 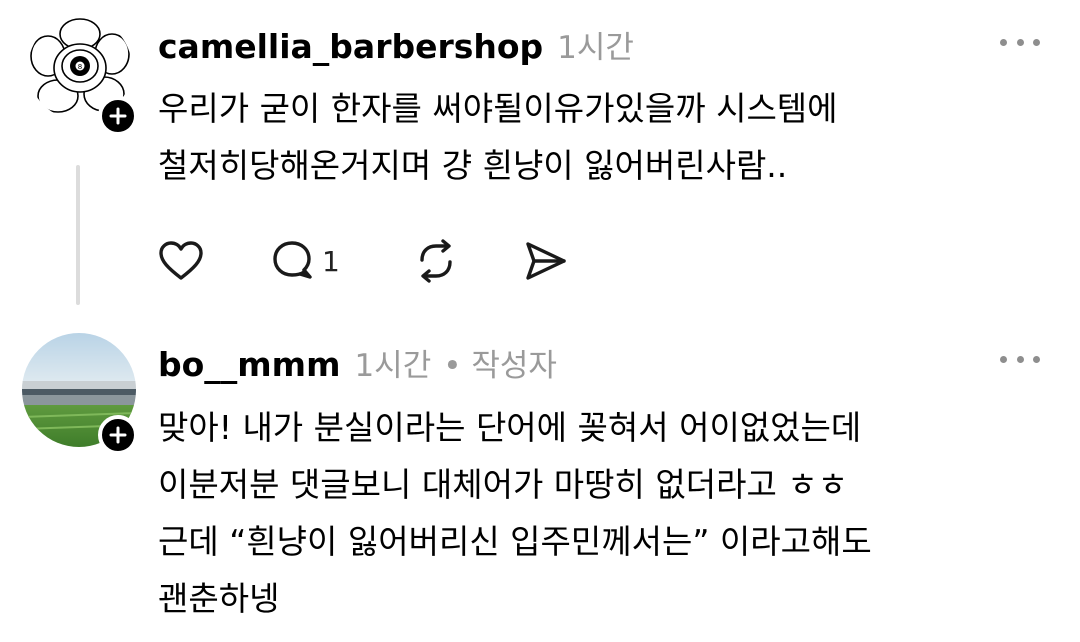 I want to click on share-button, so click(x=552, y=261).